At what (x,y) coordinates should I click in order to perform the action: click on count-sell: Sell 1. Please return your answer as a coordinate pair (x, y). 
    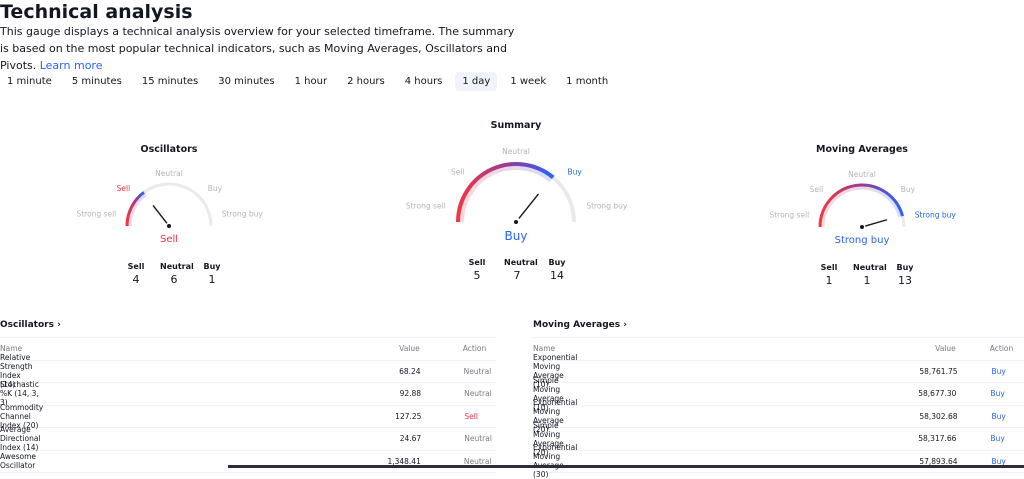
    Looking at the image, I should click on (829, 275).